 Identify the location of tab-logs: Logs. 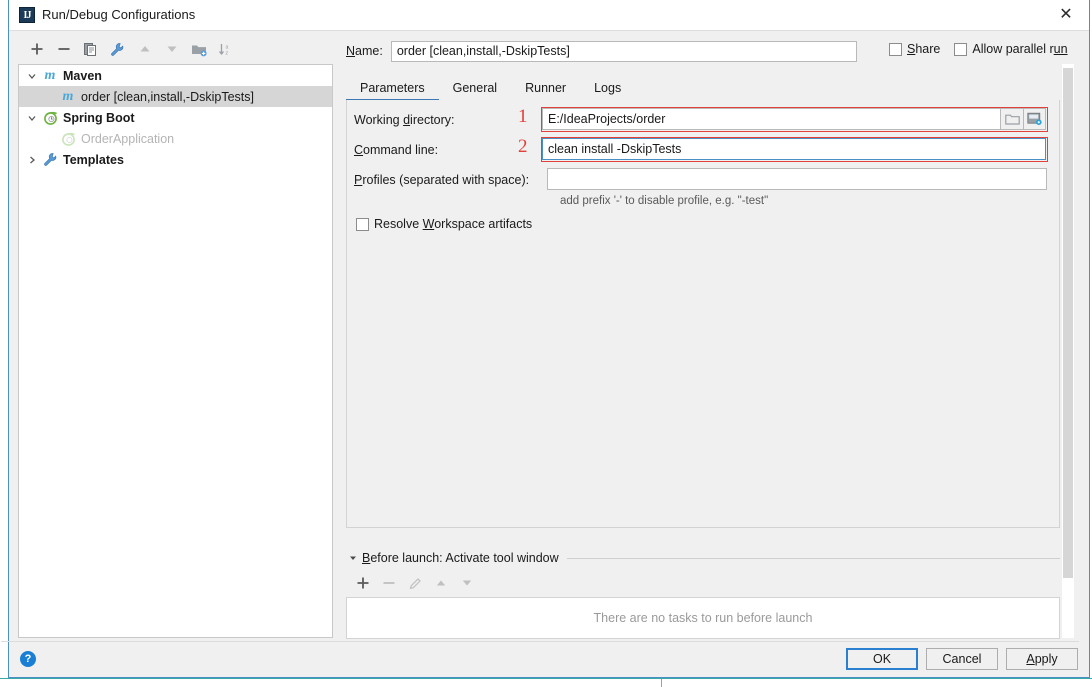
(607, 89).